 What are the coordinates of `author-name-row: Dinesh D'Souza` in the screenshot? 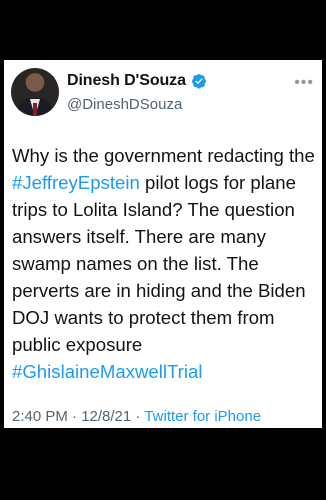 It's located at (137, 81).